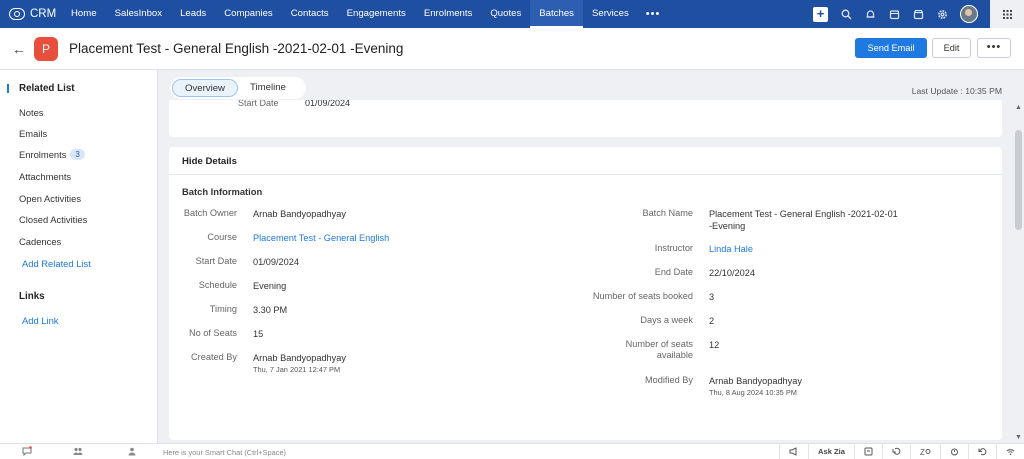  Describe the element at coordinates (276, 262) in the screenshot. I see `field-value-start-date: 01/09/2024` at that location.